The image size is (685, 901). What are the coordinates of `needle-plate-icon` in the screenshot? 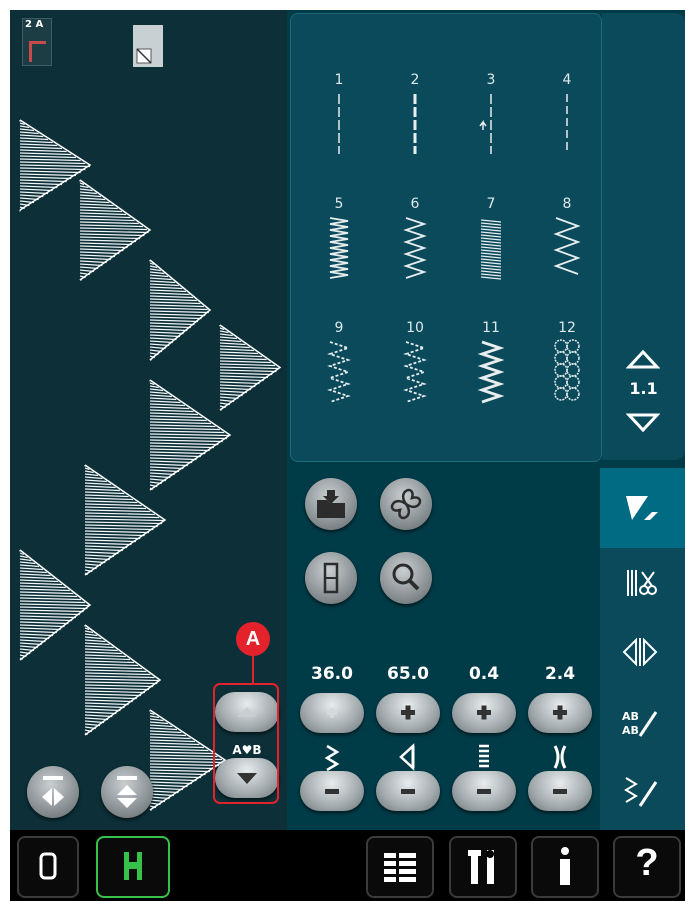 It's located at (148, 46).